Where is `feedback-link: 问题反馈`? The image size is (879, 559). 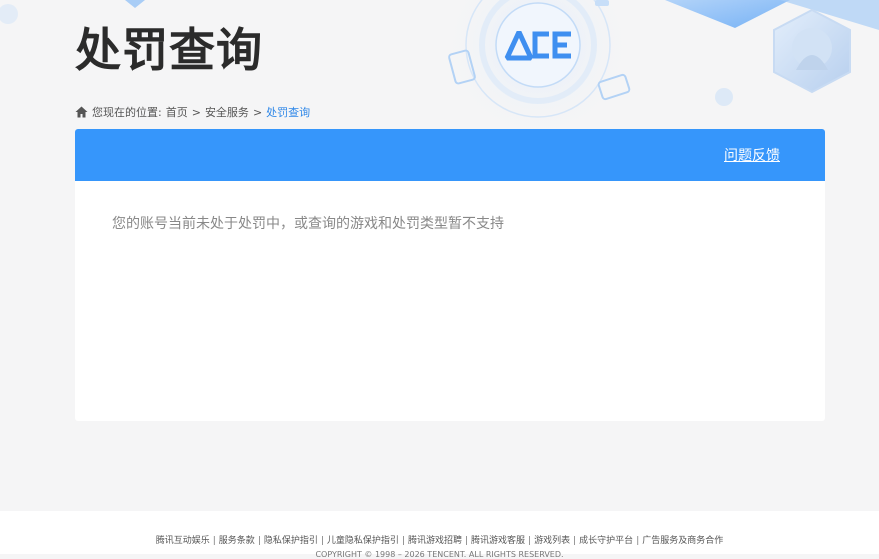
feedback-link: 问题反馈 is located at coordinates (752, 155).